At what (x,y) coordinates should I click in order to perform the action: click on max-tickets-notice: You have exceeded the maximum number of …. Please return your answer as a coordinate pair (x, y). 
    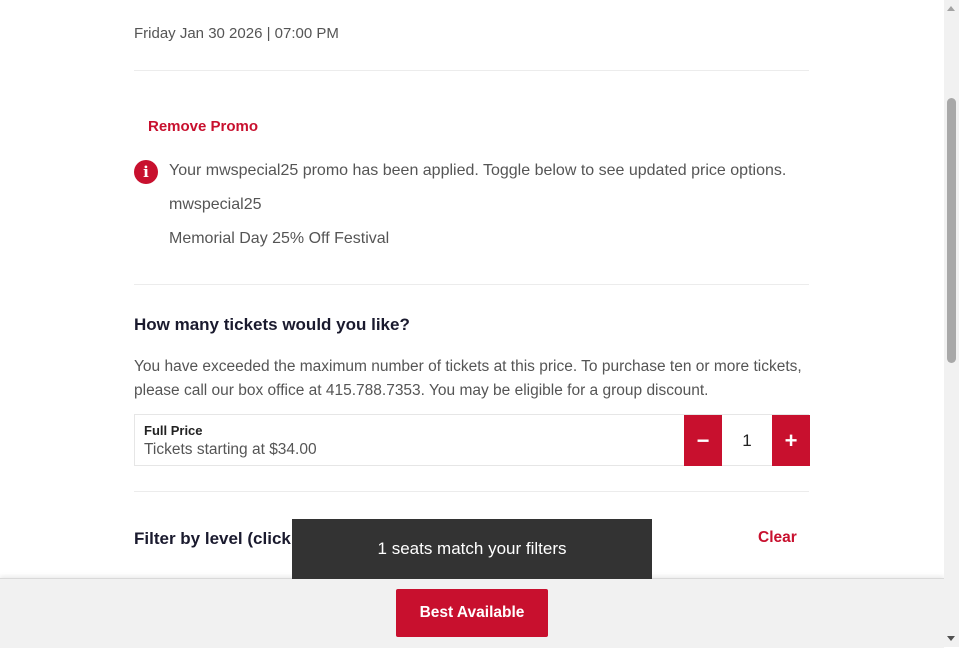
    Looking at the image, I should click on (468, 378).